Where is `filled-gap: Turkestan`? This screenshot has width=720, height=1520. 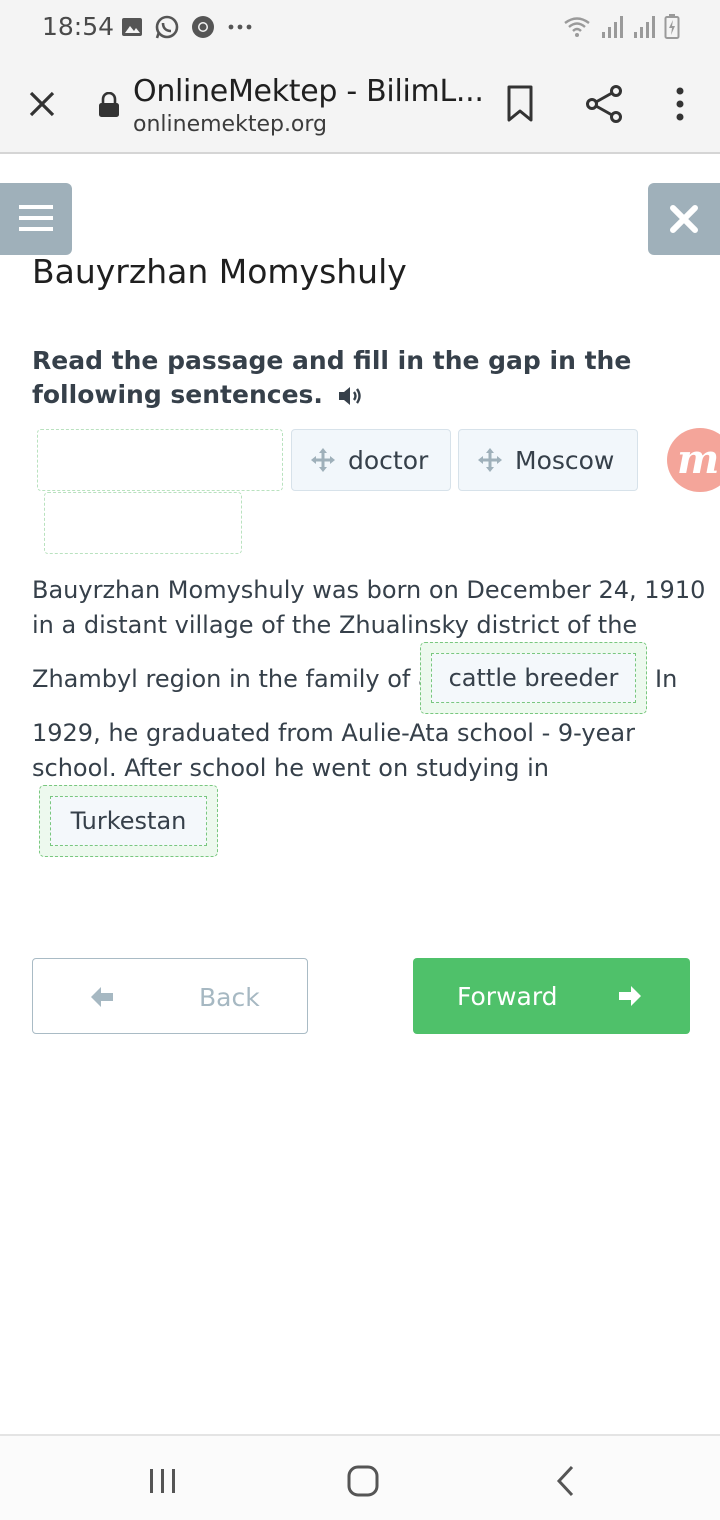 filled-gap: Turkestan is located at coordinates (128, 821).